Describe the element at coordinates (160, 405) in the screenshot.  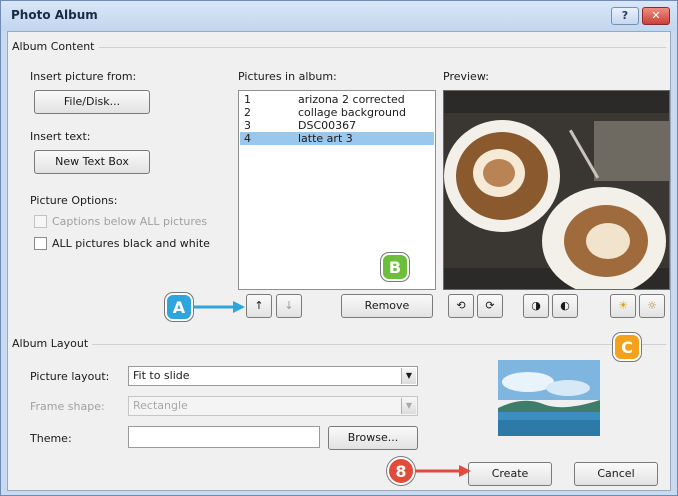
I see `frame-shape-value: Rectangle` at that location.